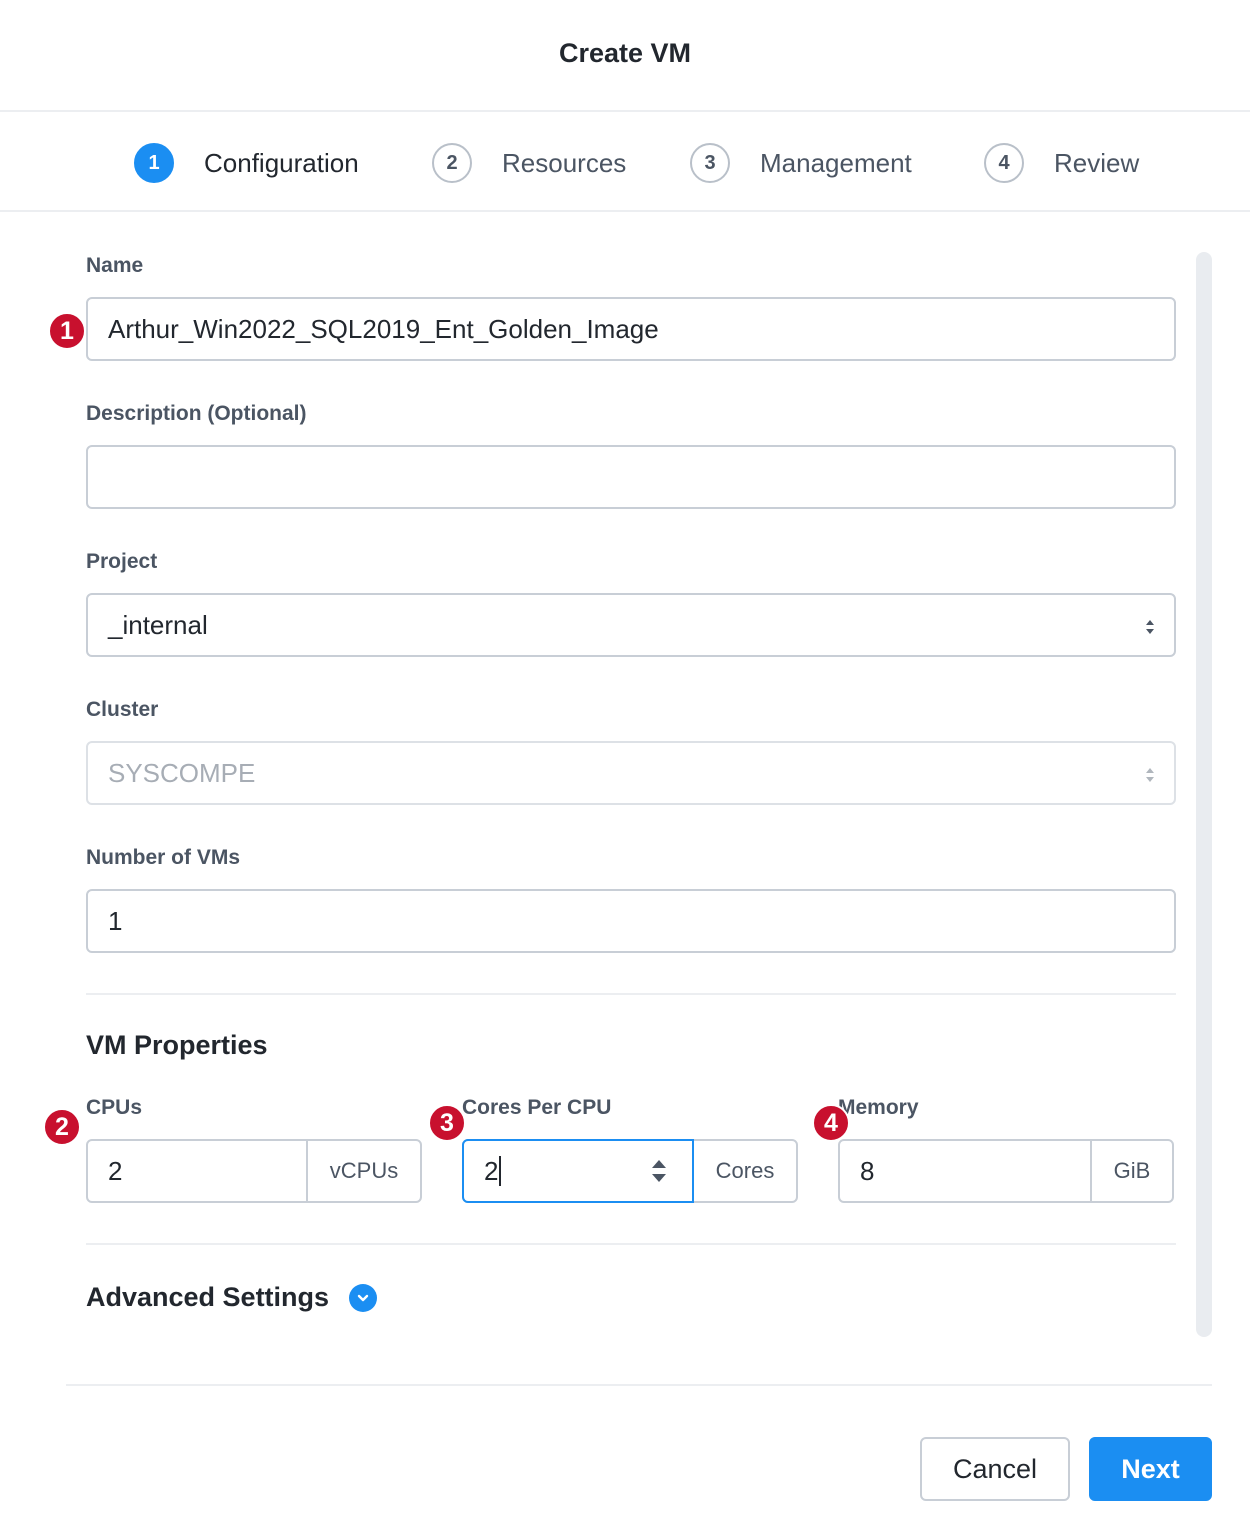 This screenshot has height=1538, width=1250. I want to click on memory-label: Memory, so click(878, 1107).